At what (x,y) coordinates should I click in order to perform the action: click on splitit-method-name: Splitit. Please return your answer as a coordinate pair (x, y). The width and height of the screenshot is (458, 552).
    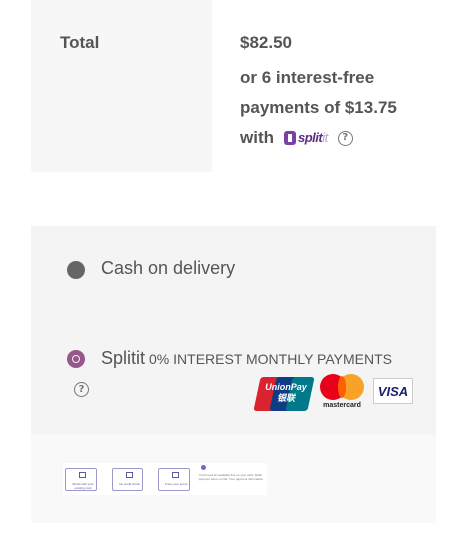
    Looking at the image, I should click on (123, 358).